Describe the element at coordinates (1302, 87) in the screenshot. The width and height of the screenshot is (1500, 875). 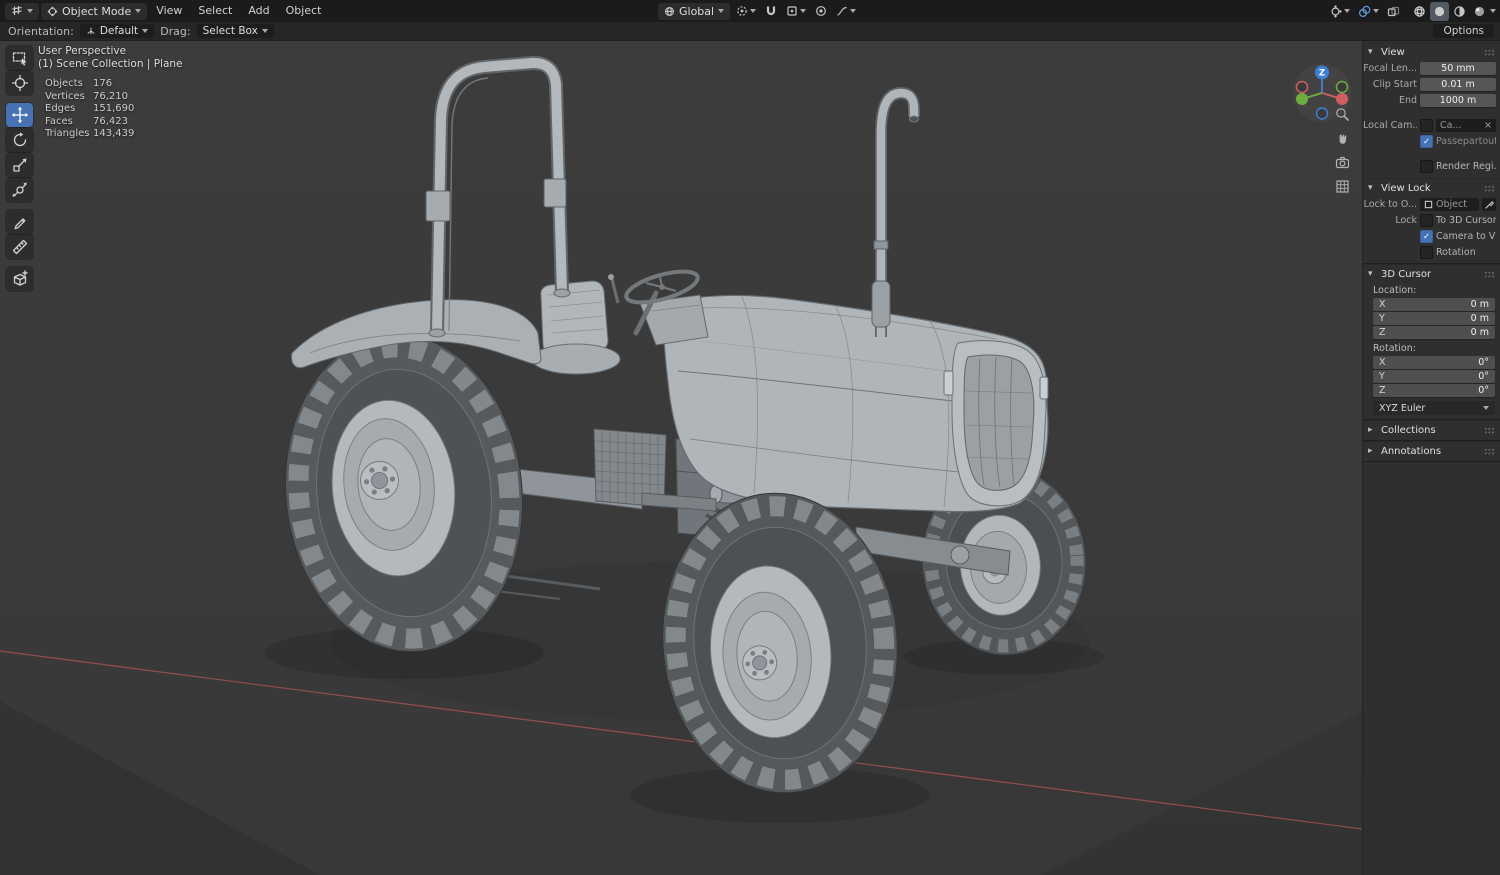
I see `gizmo-x-negative` at that location.